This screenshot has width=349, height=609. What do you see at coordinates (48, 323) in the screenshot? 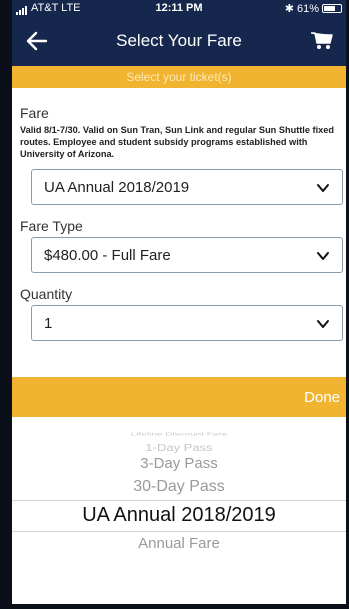
I see `quantity-select-value: 1` at bounding box center [48, 323].